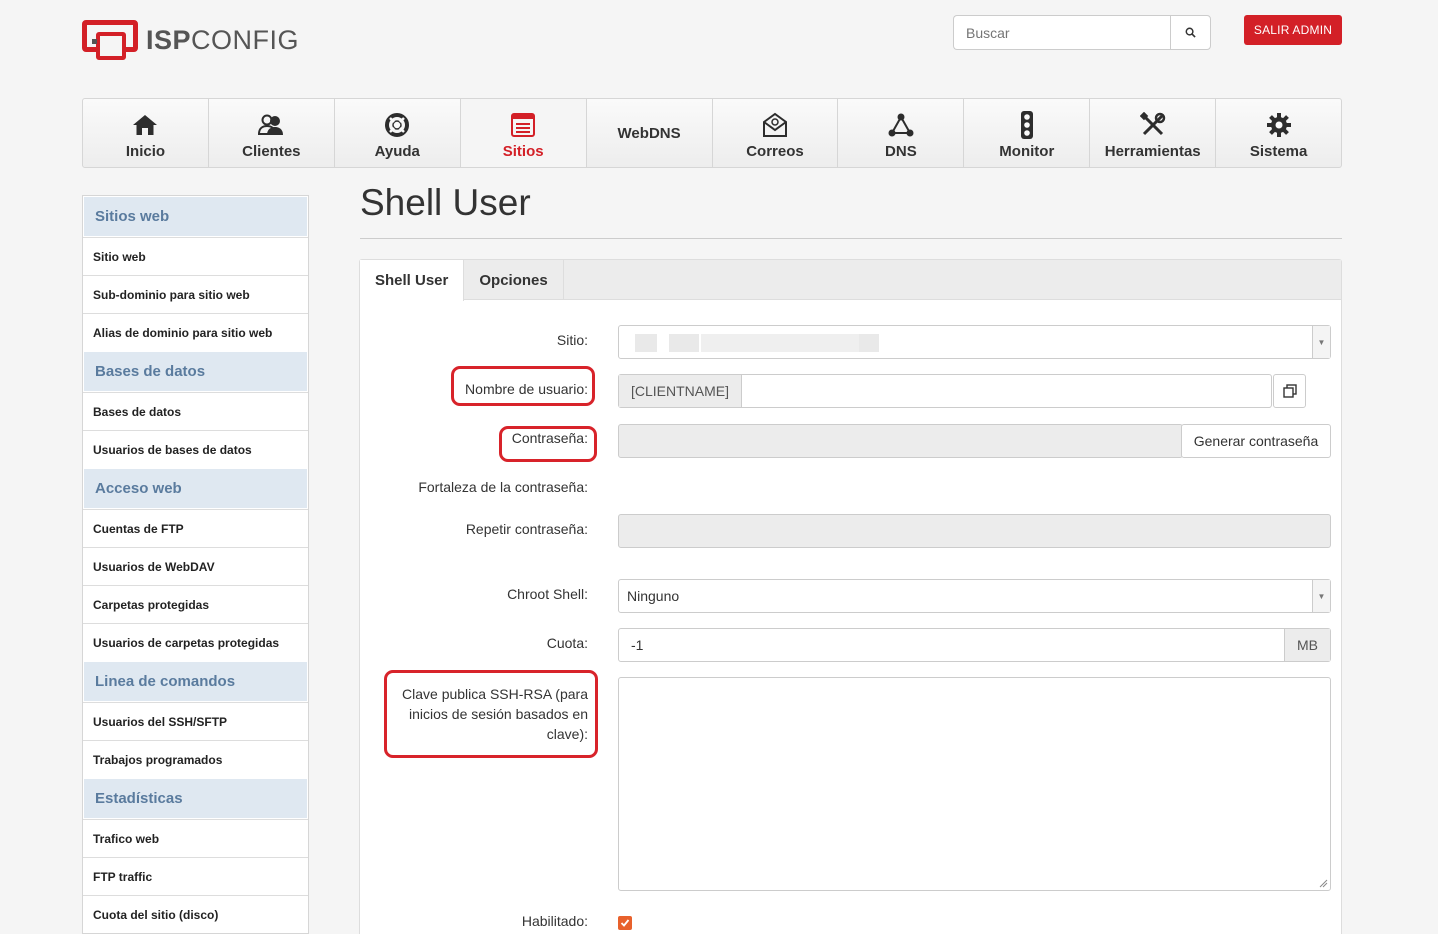 This screenshot has height=934, width=1438. I want to click on chroot-shell-value: Ninguno, so click(653, 596).